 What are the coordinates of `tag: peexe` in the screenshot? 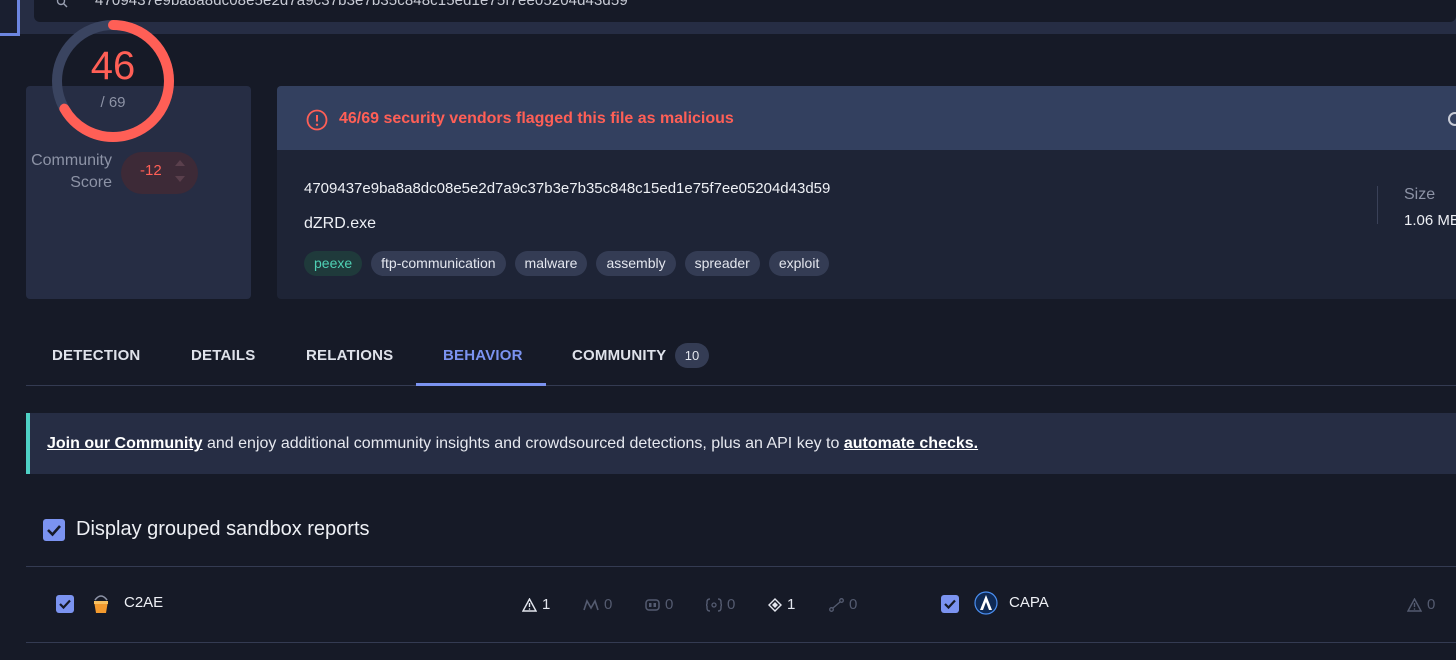 It's located at (333, 263).